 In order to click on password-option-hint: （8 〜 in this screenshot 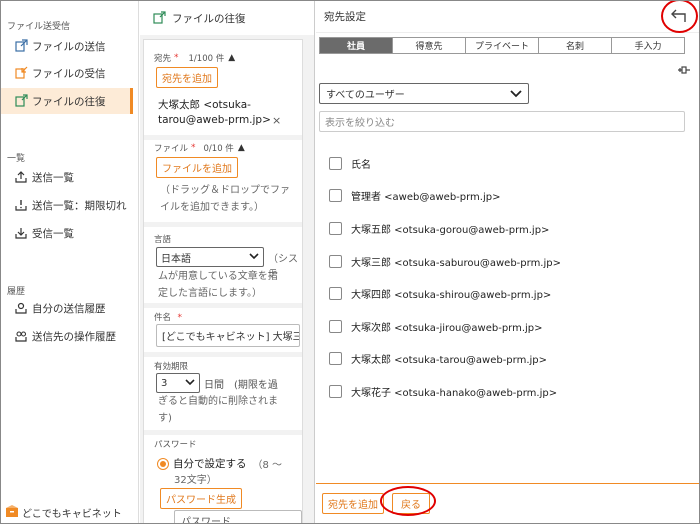, I will do `click(267, 465)`.